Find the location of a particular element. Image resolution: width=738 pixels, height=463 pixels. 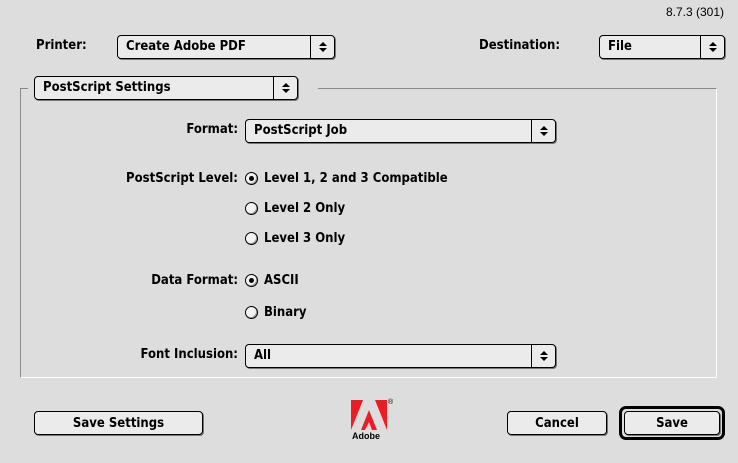

radio-label: Level 1, 2 and 3 Compatible is located at coordinates (356, 178).